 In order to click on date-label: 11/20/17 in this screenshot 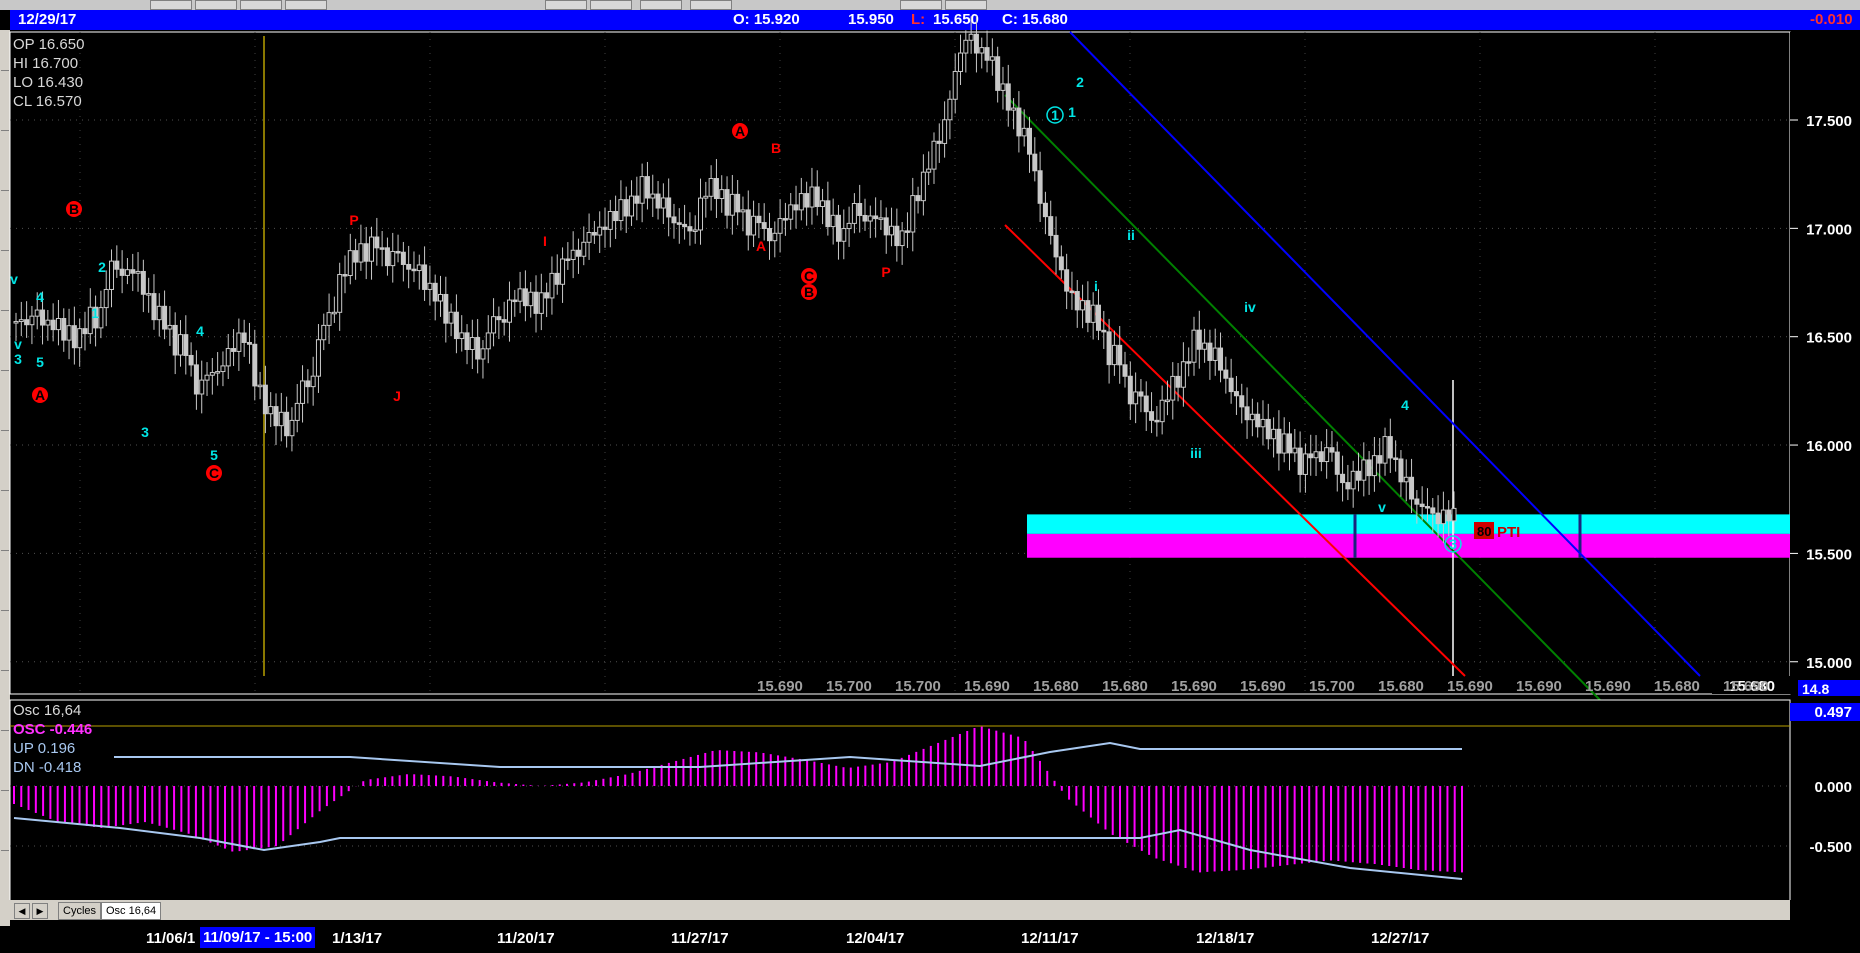, I will do `click(526, 938)`.